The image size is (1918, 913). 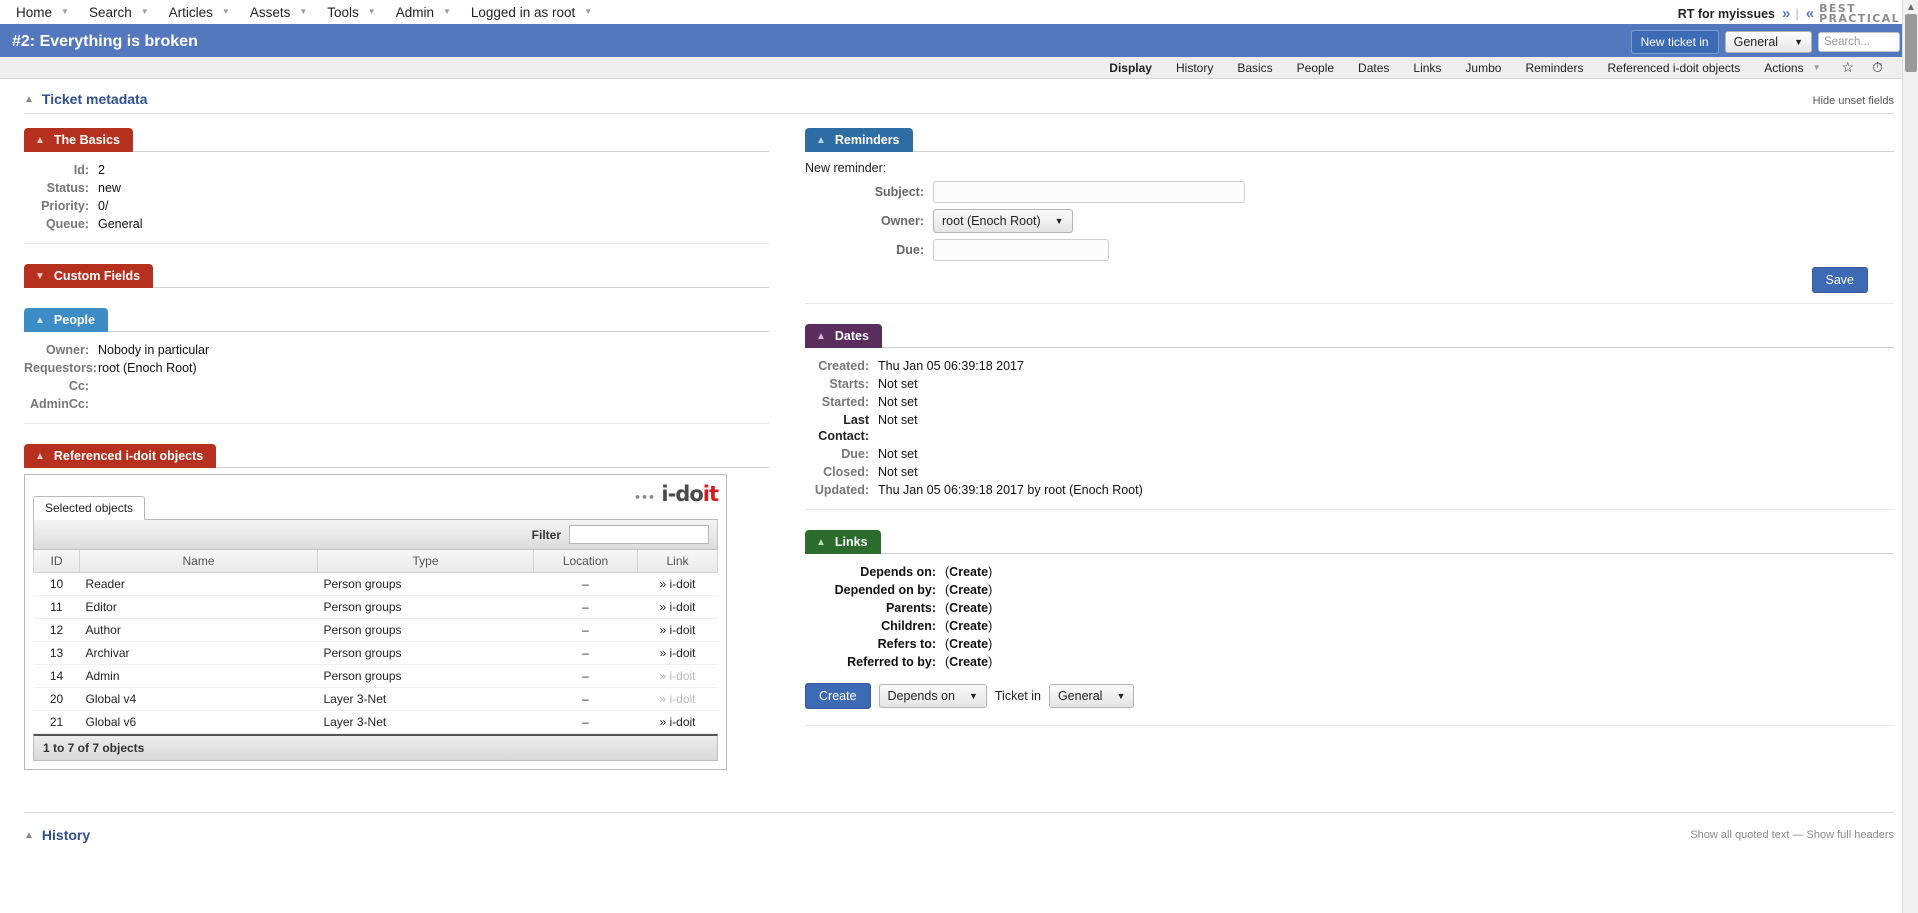 I want to click on reminder-due-input, so click(x=1021, y=250).